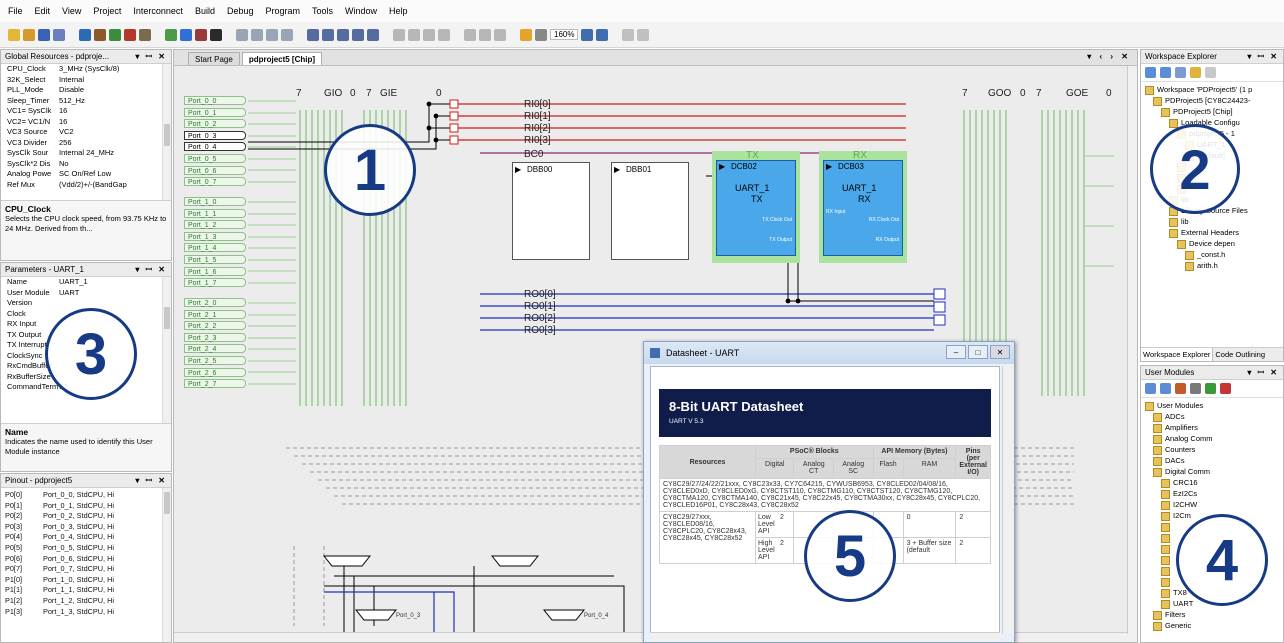  Describe the element at coordinates (1214, 89) in the screenshot. I see `tree-item: Workspace 'PDProject5' (1 p` at that location.